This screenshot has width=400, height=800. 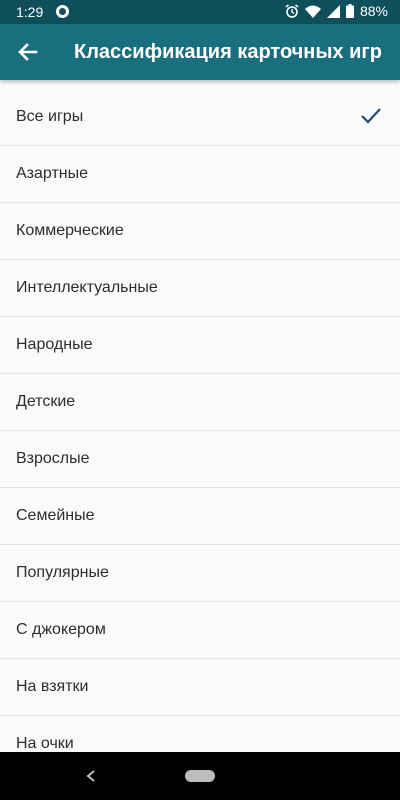 What do you see at coordinates (200, 288) in the screenshot?
I see `list-item-intellectual: Интеллектуальные` at bounding box center [200, 288].